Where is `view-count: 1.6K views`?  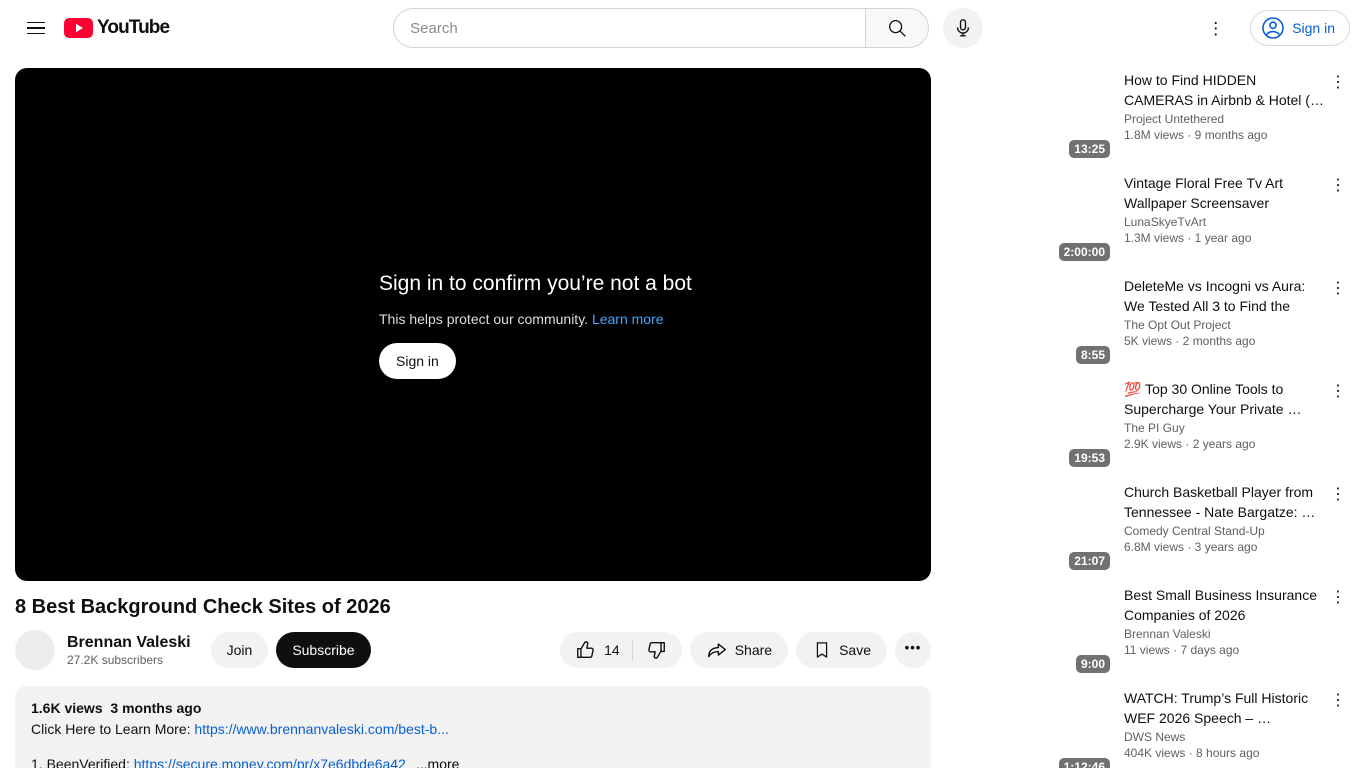
view-count: 1.6K views is located at coordinates (67, 708).